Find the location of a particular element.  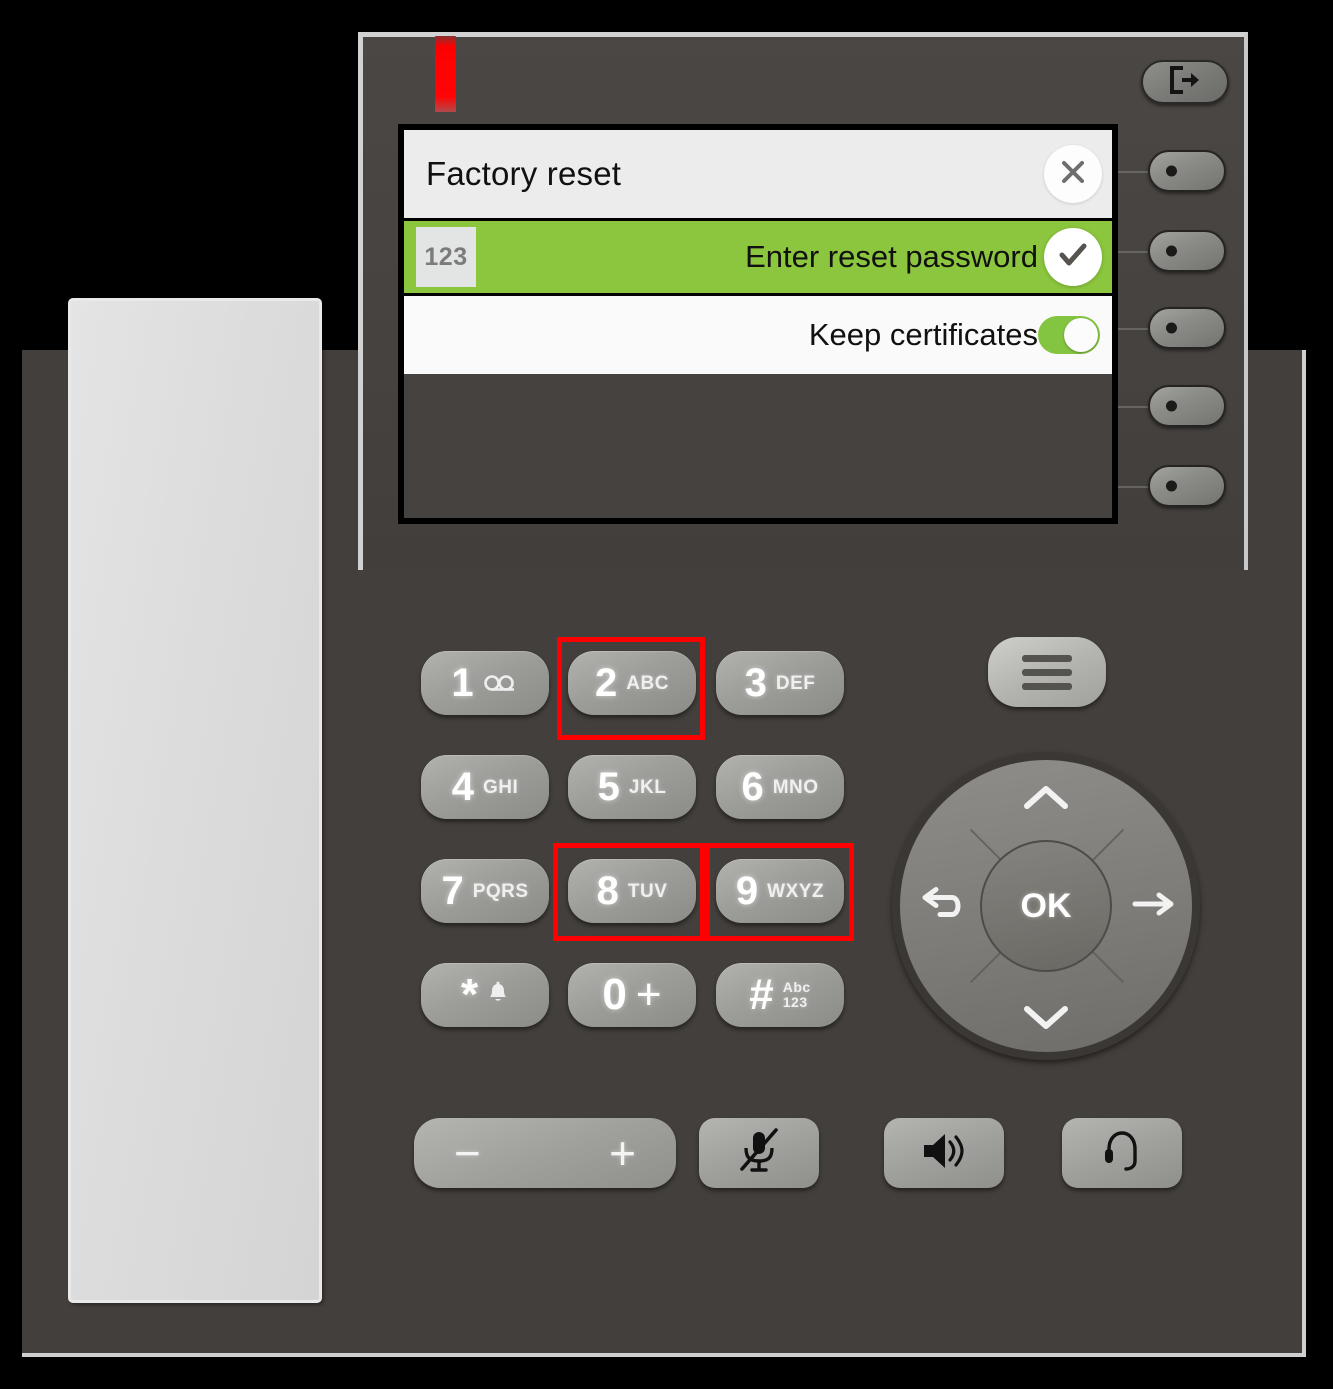

ok-button: OK is located at coordinates (1046, 906).